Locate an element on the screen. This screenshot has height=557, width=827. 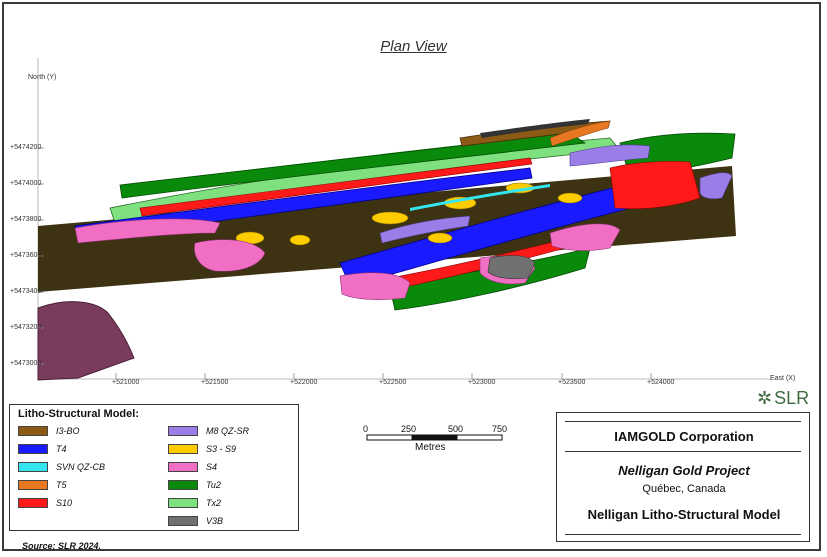
legend-label: Tx2 is located at coordinates (214, 503).